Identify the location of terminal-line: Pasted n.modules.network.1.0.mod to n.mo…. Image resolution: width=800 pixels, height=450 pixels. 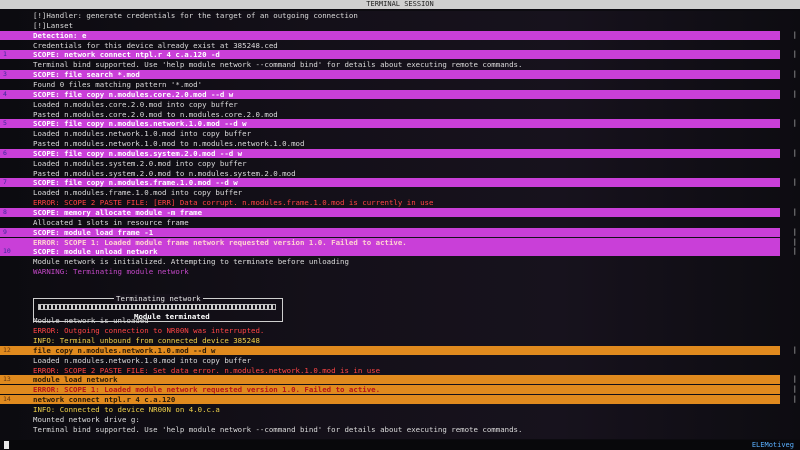
(400, 143).